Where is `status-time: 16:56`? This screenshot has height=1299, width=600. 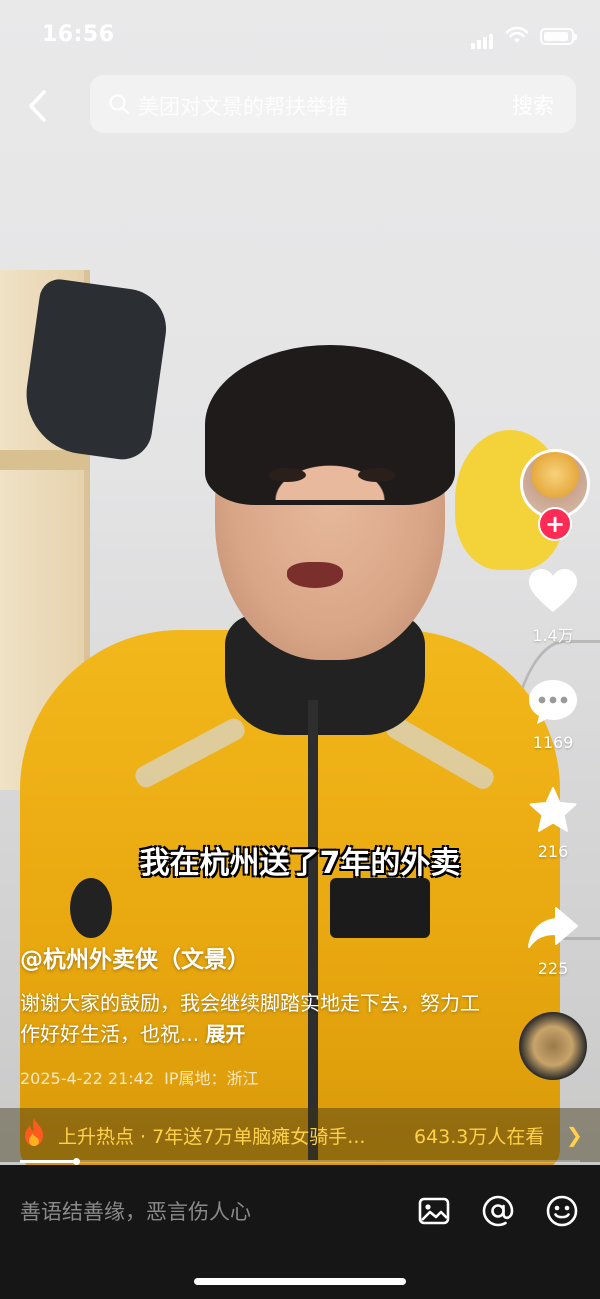 status-time: 16:56 is located at coordinates (78, 34).